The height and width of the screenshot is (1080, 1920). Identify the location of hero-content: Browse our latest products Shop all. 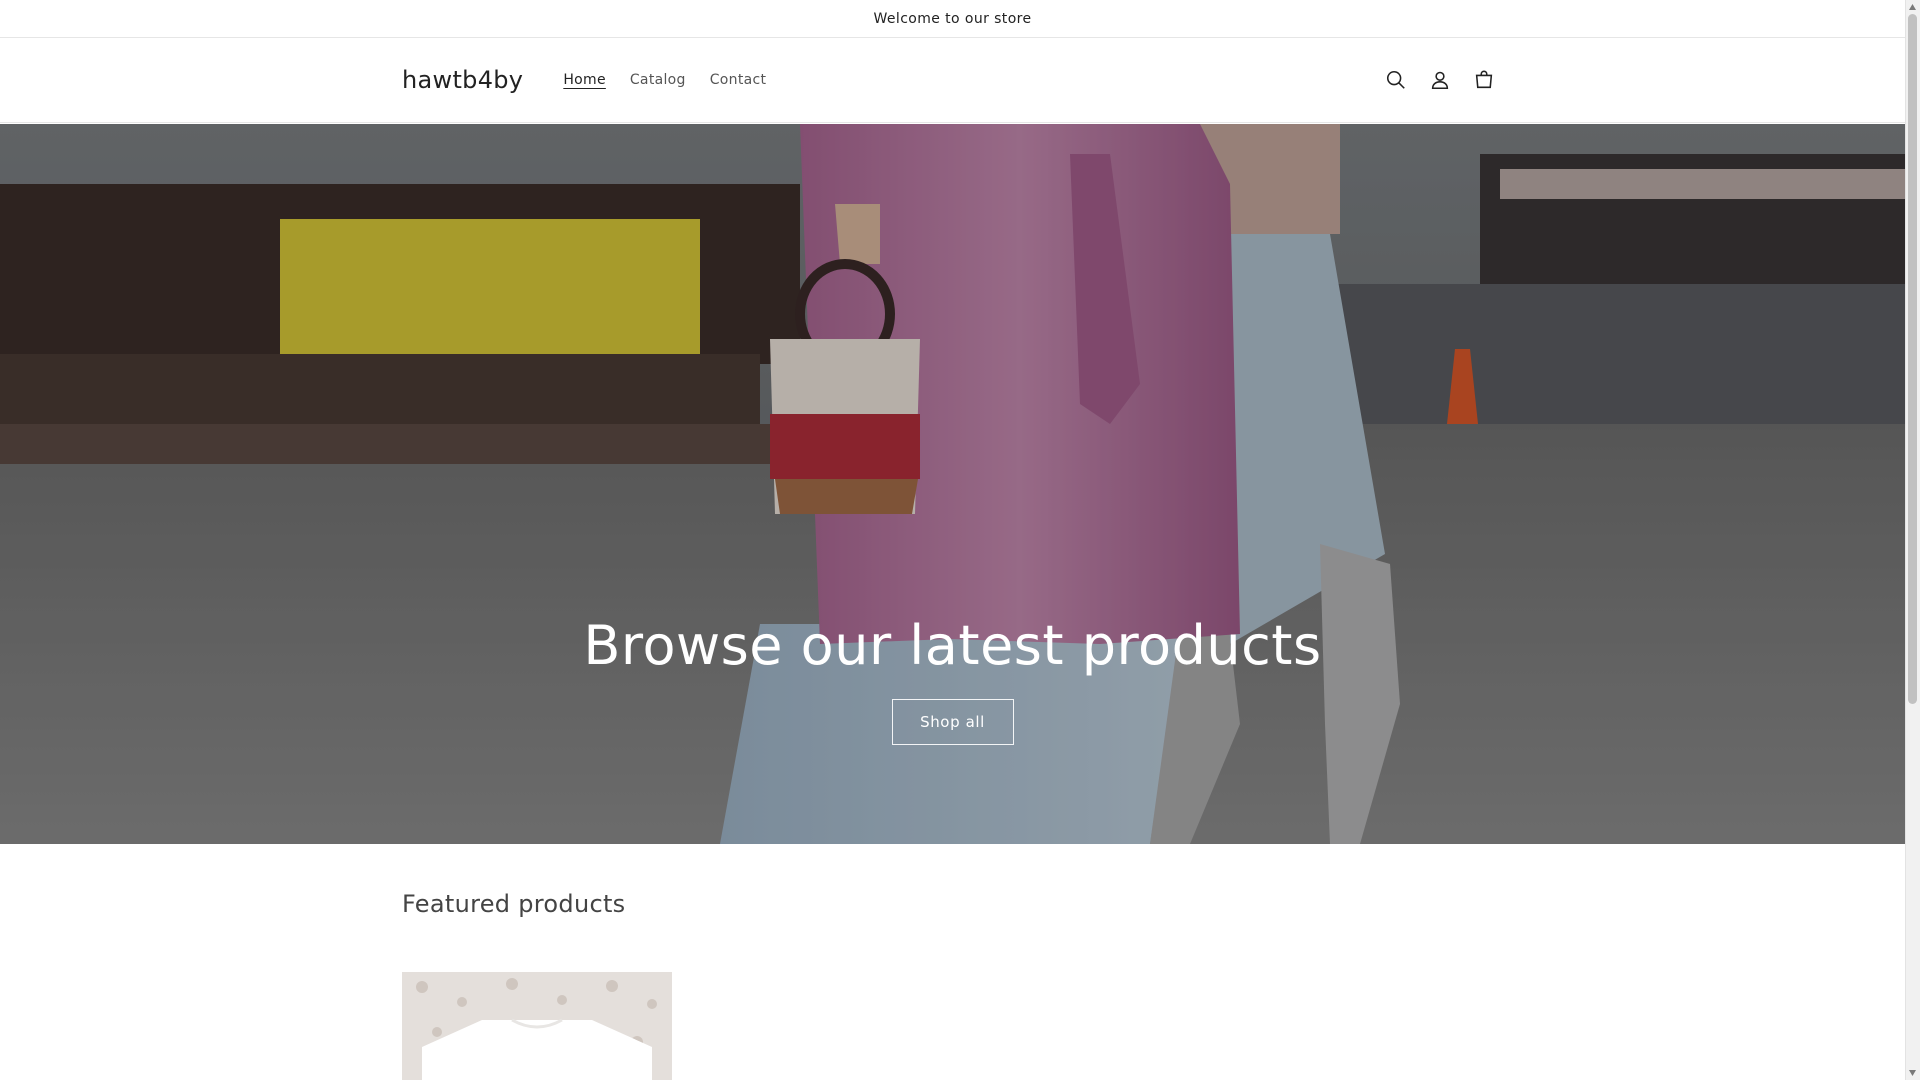
(952, 679).